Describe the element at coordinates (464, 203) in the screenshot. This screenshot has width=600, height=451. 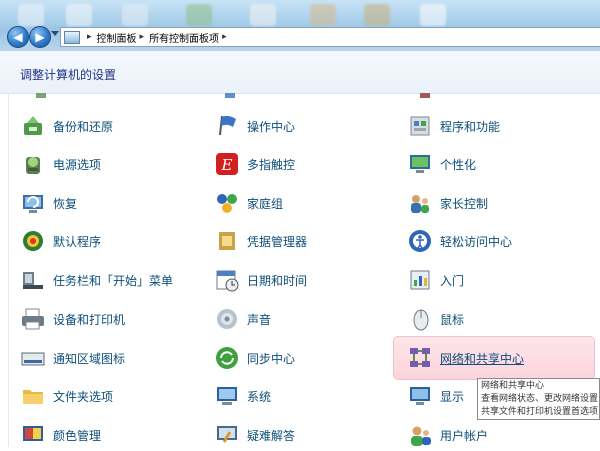
I see `item-label: 家长控制` at that location.